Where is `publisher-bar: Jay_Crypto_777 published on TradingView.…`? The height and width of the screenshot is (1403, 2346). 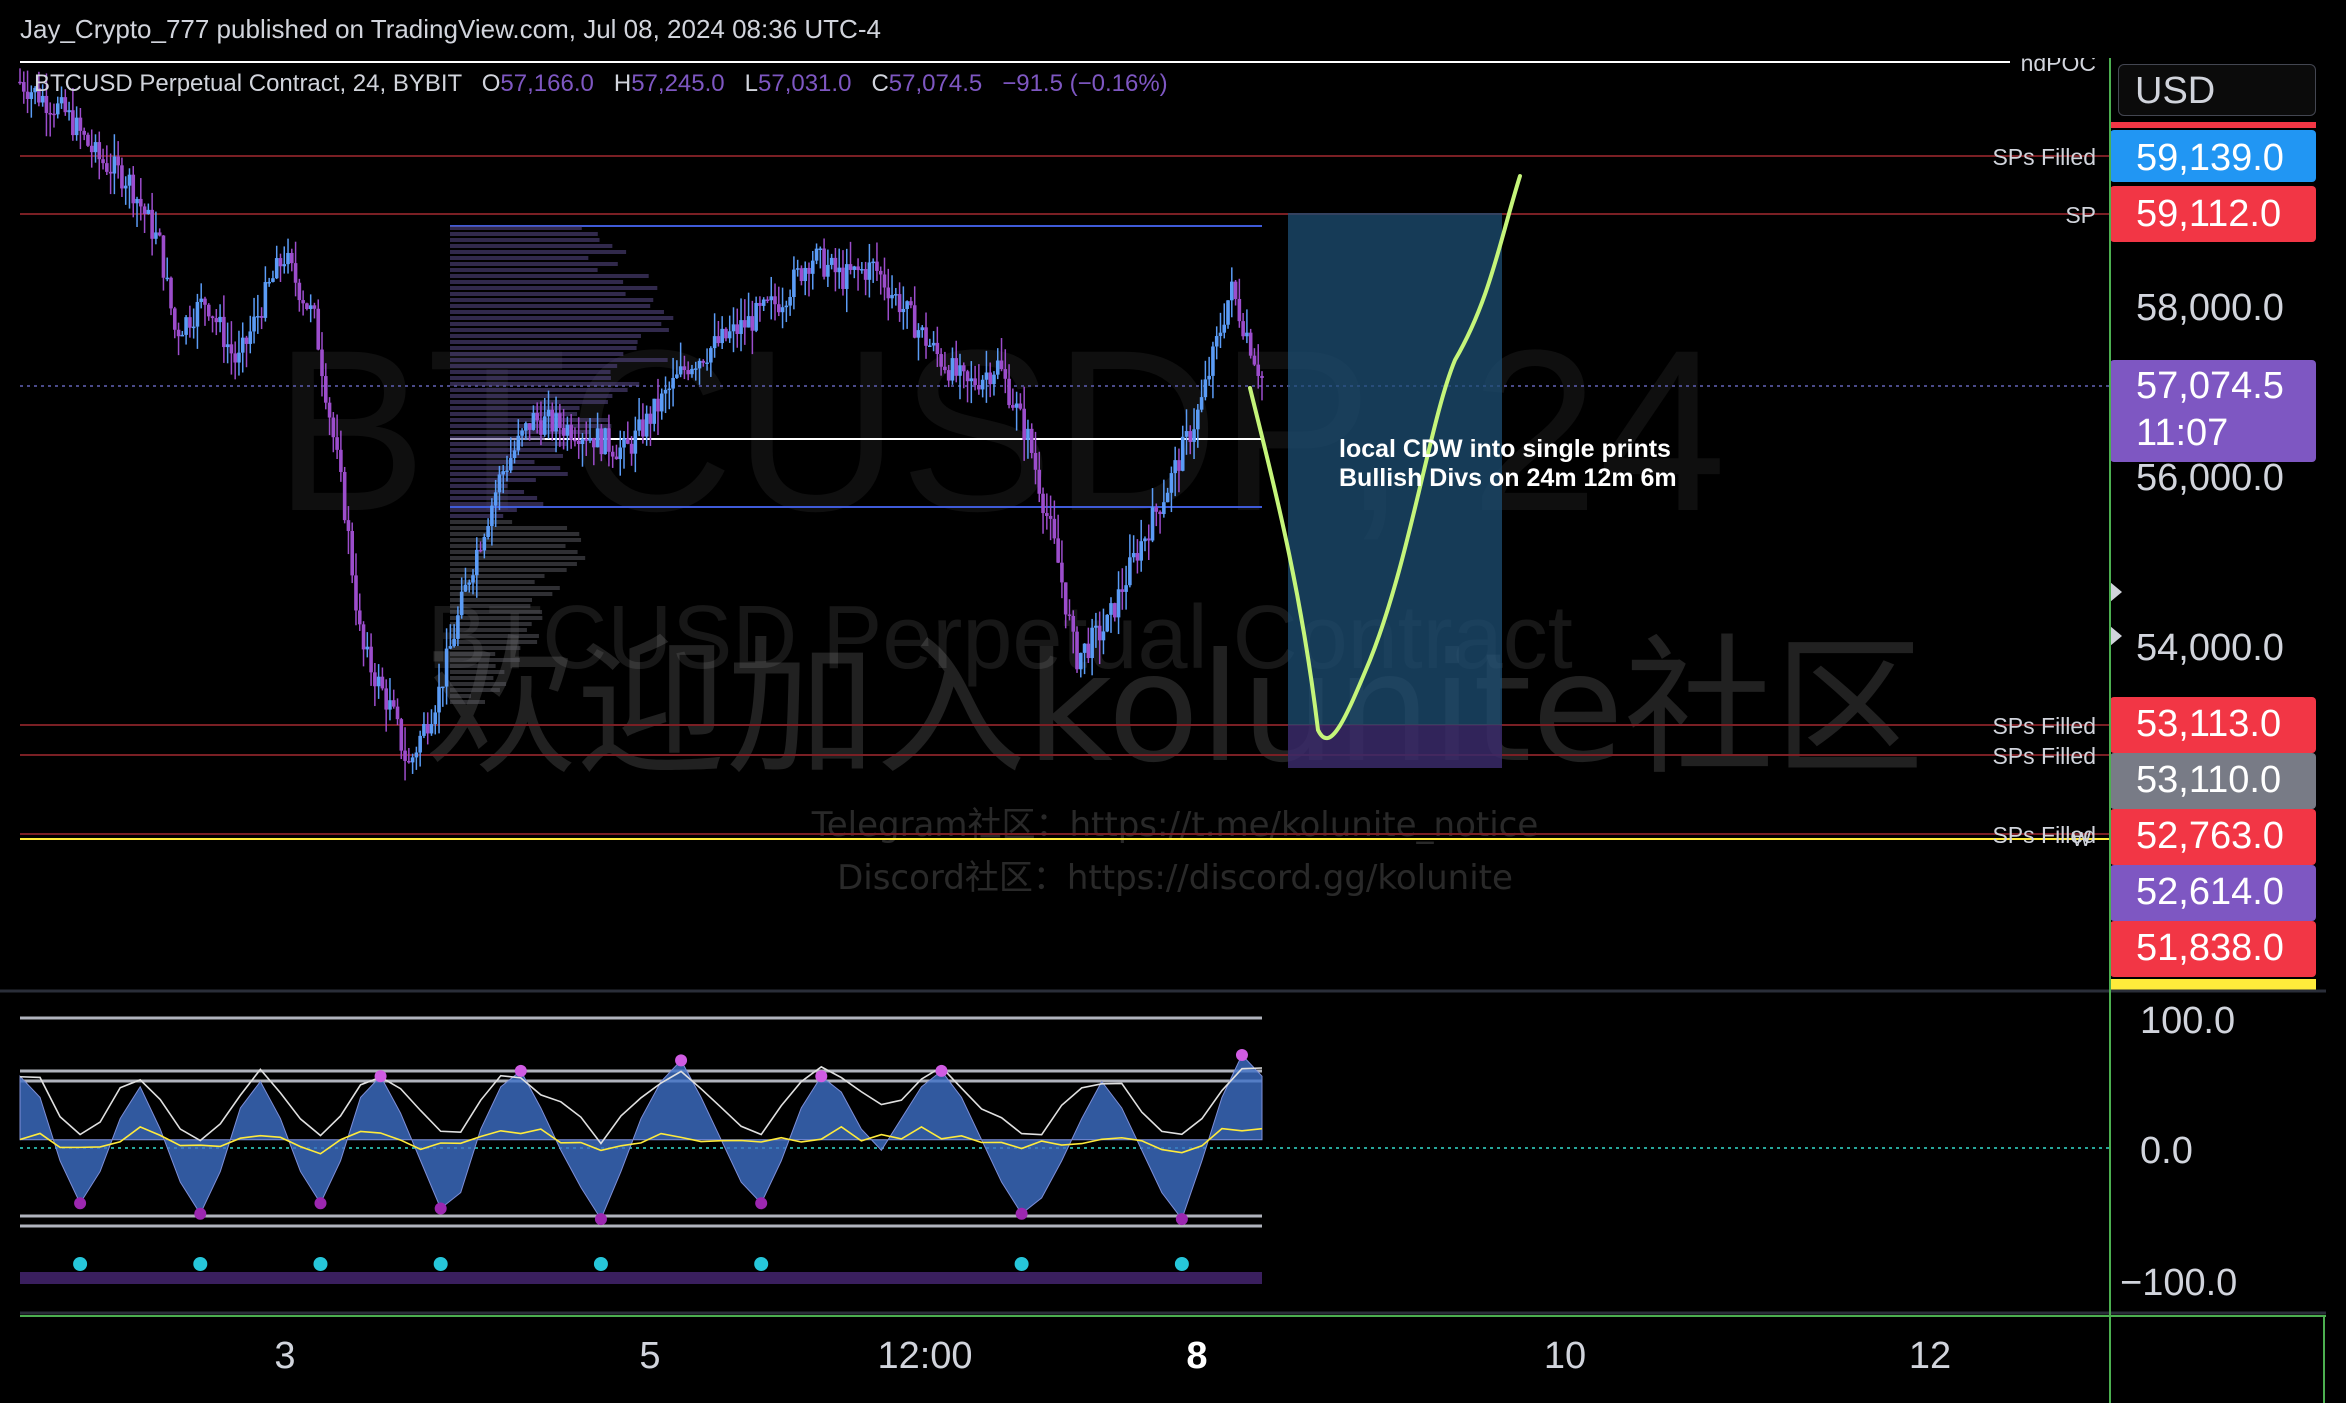 publisher-bar: Jay_Crypto_777 published on TradingView.… is located at coordinates (1173, 29).